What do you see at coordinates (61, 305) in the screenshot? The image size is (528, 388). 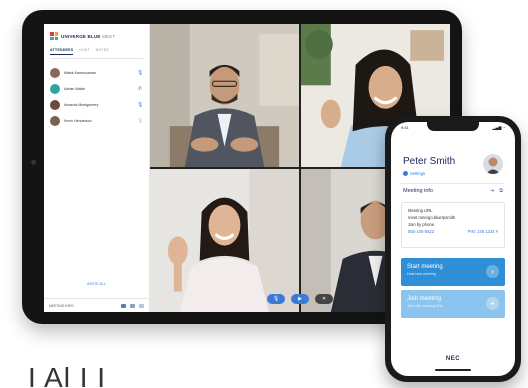 I see `meeting-info-label: MEETING INFO` at bounding box center [61, 305].